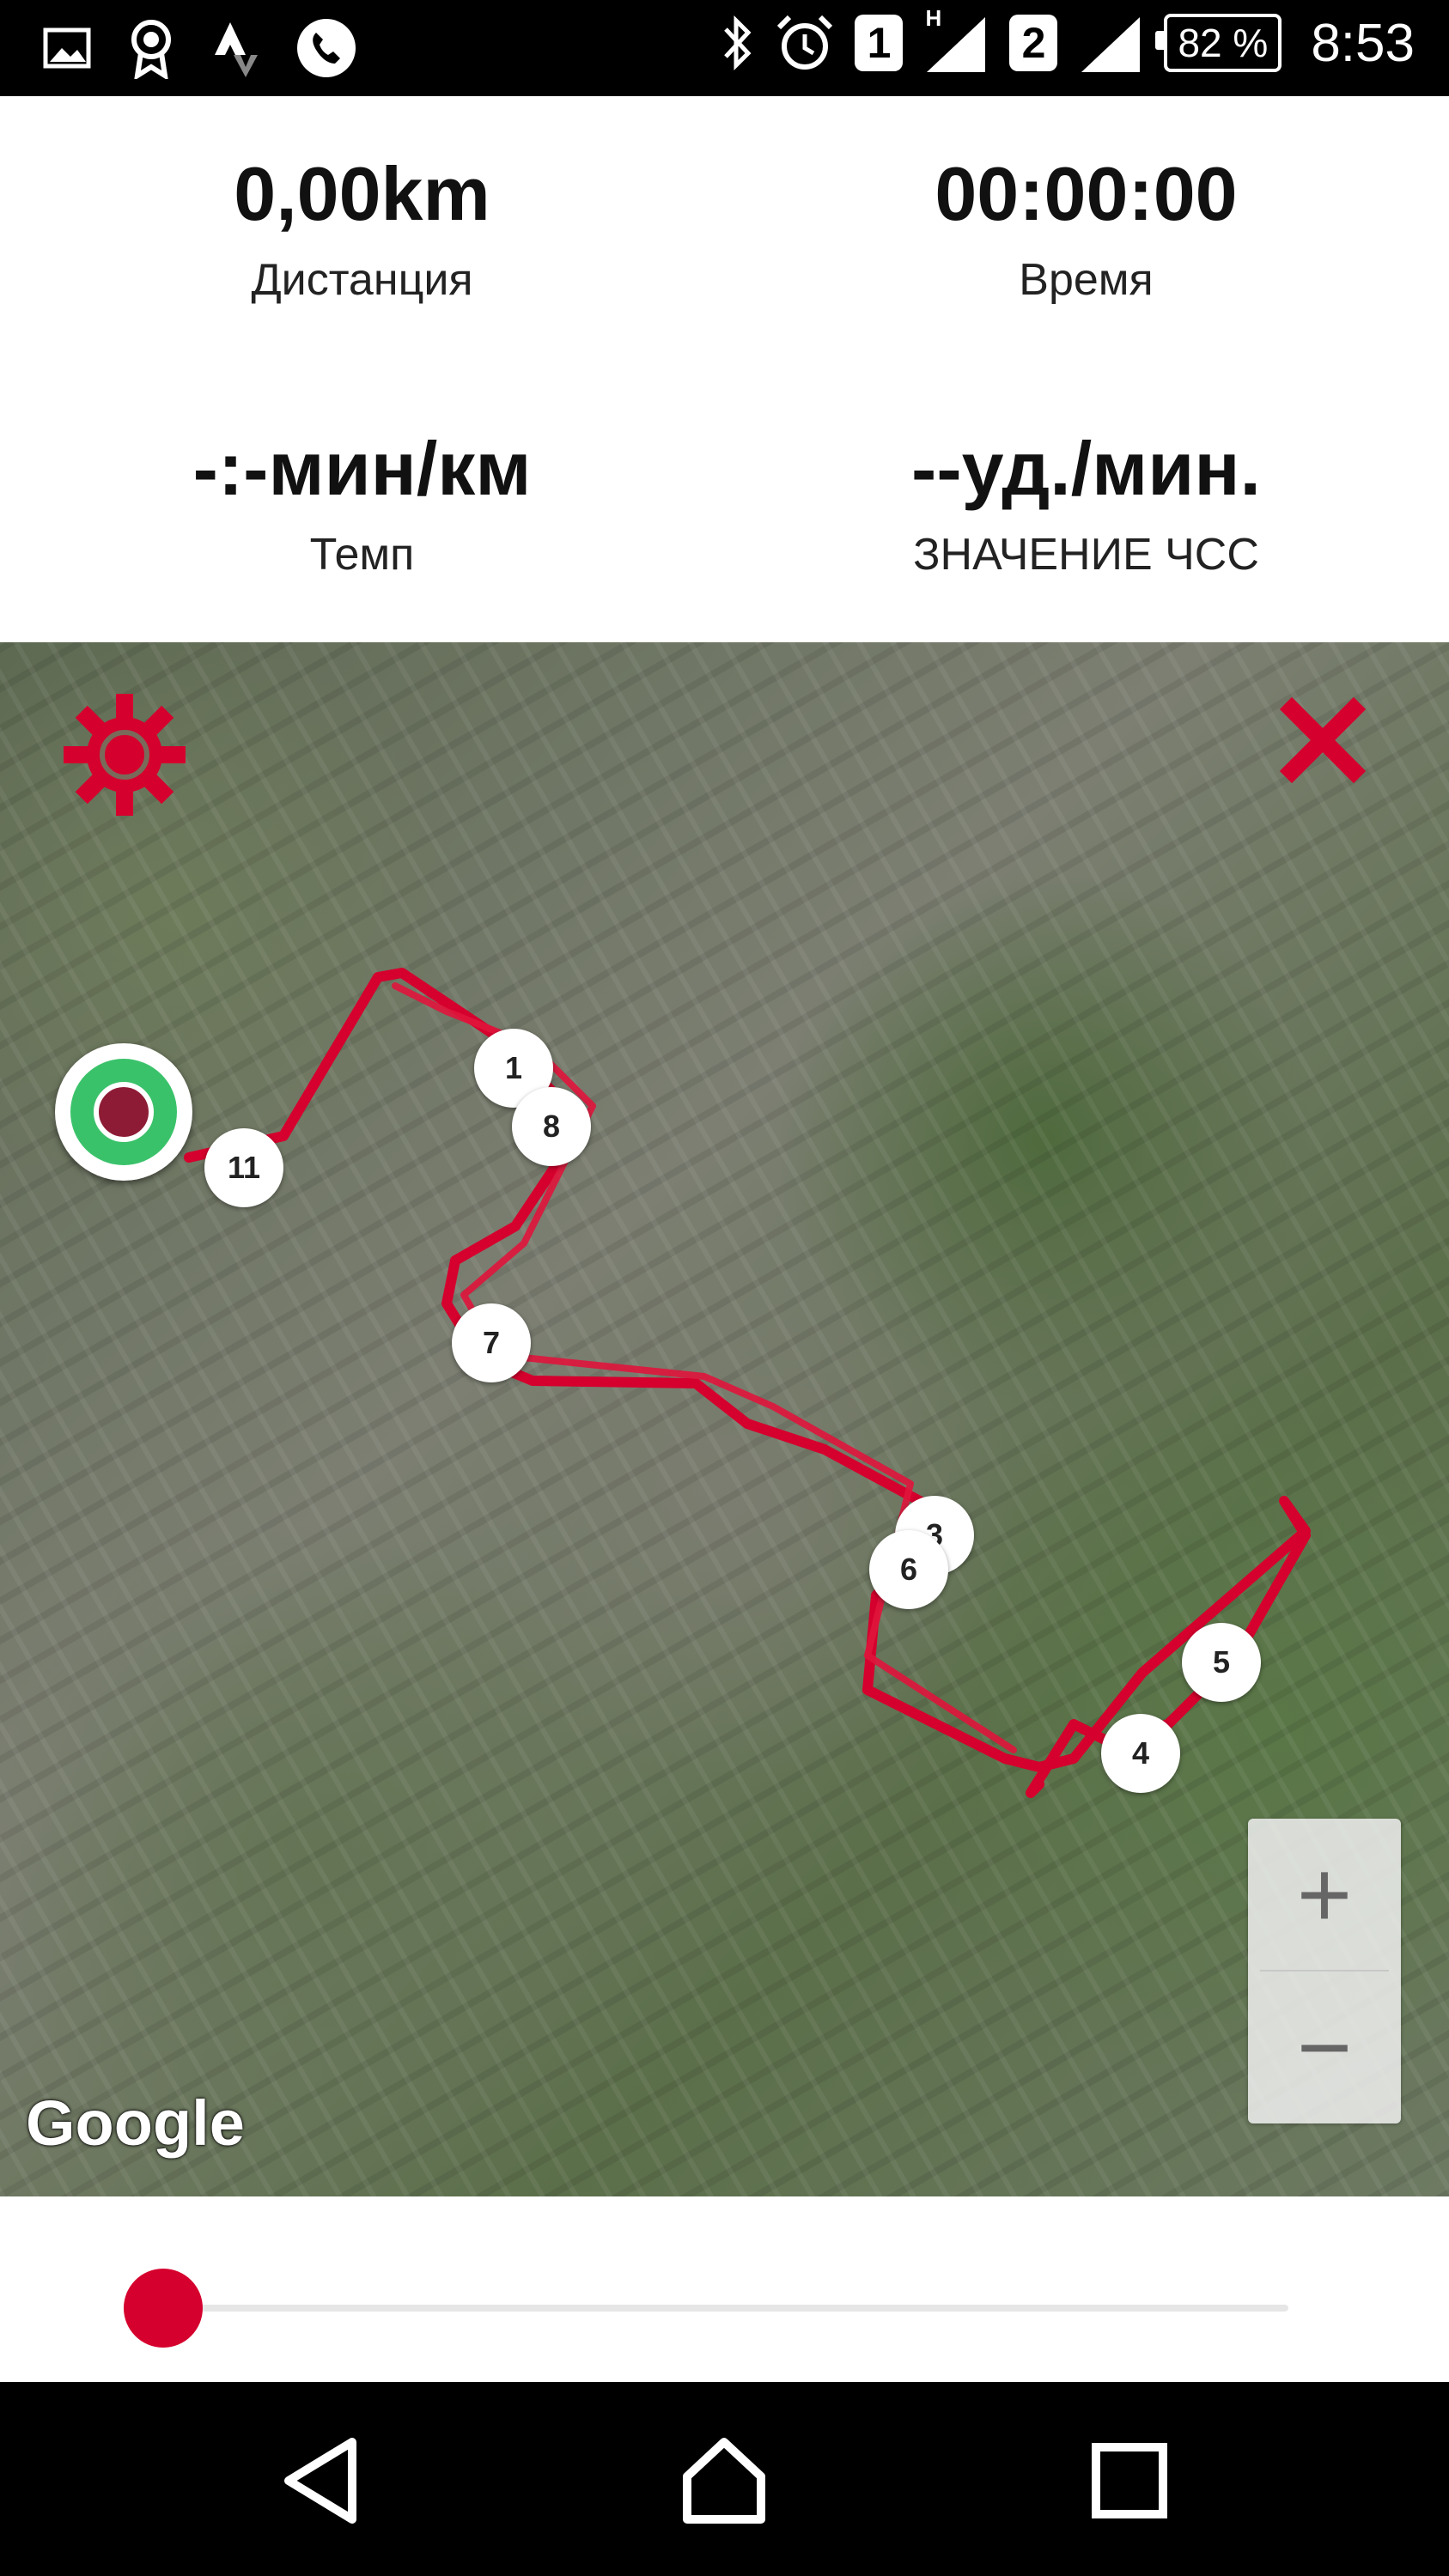 The height and width of the screenshot is (2576, 1449). I want to click on route-marker: 6, so click(908, 1569).